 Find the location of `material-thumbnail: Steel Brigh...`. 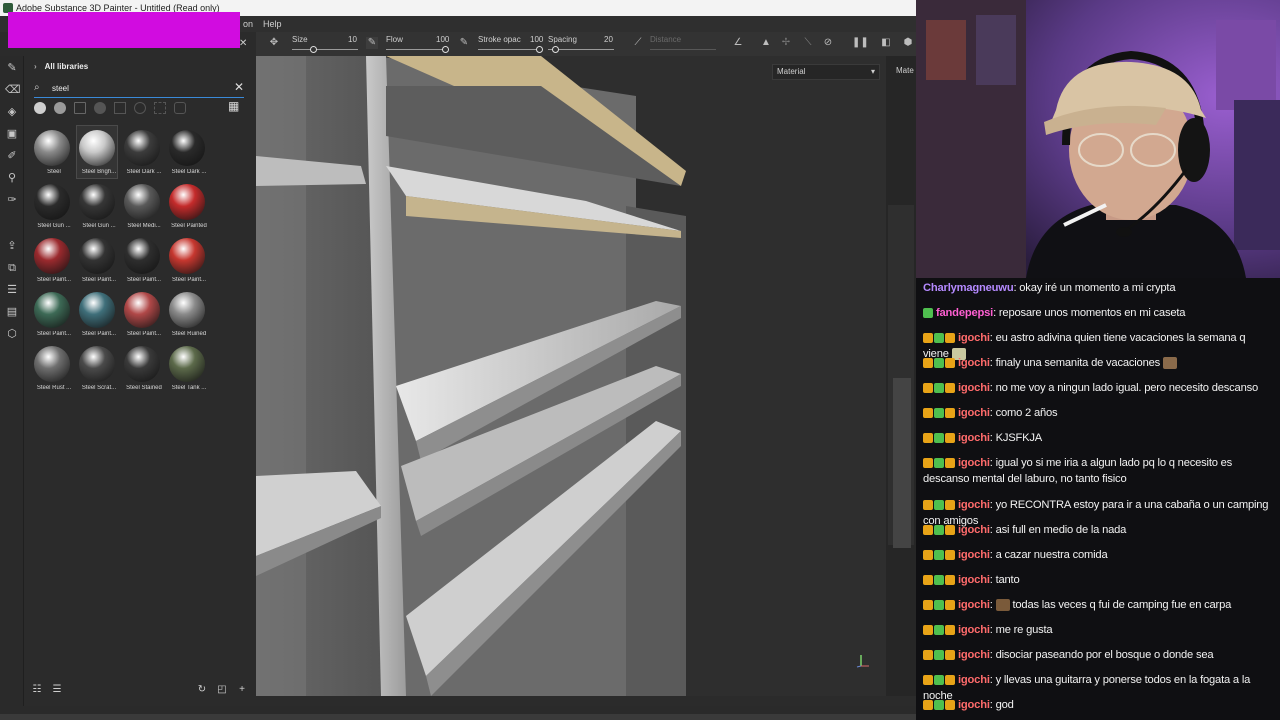

material-thumbnail: Steel Brigh... is located at coordinates (97, 152).